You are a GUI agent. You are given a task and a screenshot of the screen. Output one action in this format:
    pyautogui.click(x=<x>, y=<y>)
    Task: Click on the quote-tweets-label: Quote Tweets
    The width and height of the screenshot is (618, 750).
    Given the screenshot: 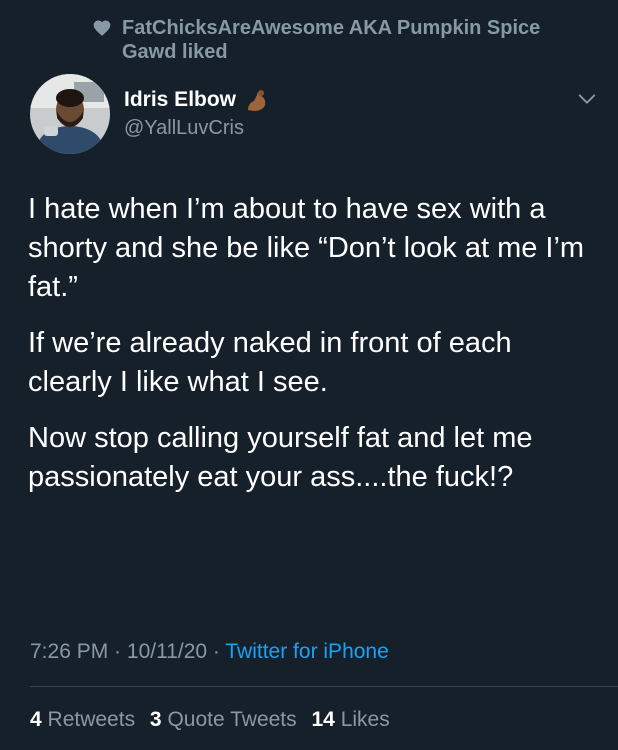 What is the action you would take?
    pyautogui.click(x=232, y=719)
    